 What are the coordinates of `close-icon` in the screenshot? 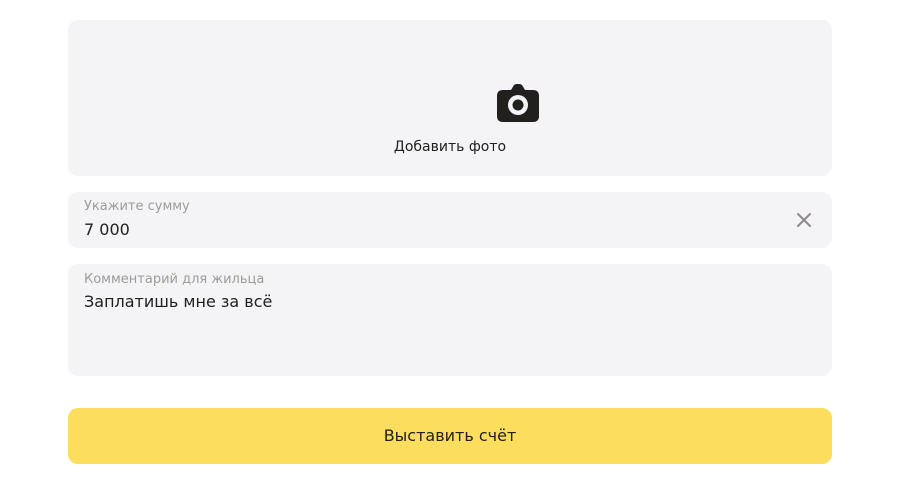 It's located at (804, 220).